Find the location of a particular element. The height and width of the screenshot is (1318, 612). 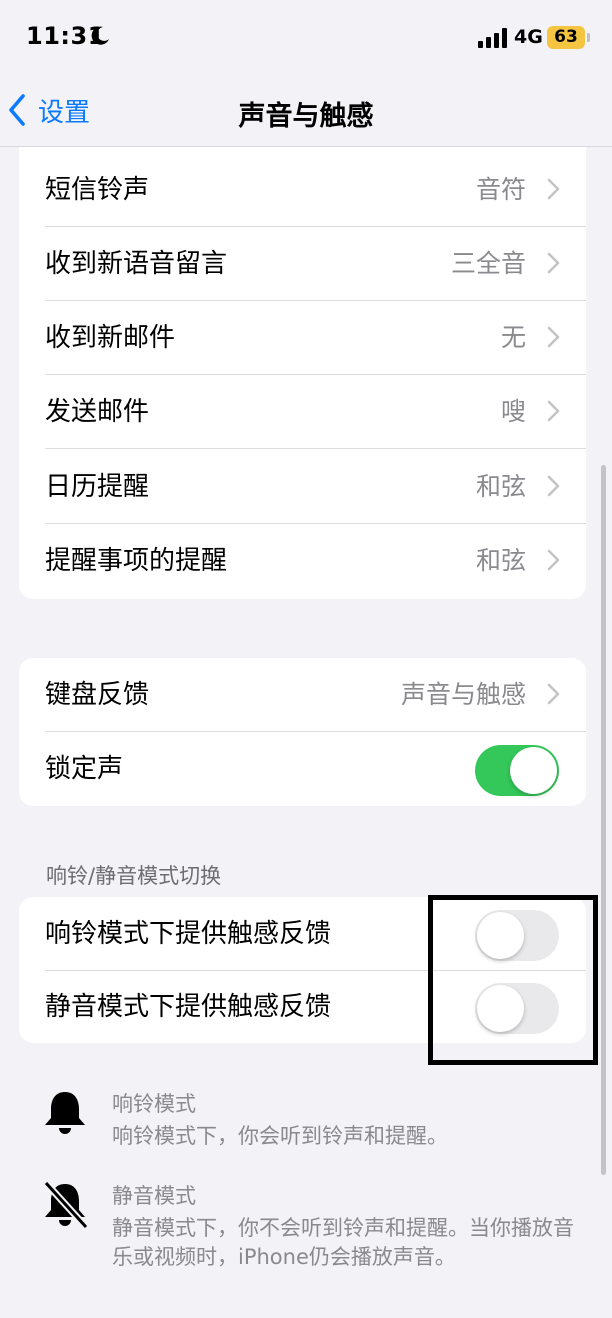

keyboard-feedback-value: 声音与触感 is located at coordinates (463, 694).